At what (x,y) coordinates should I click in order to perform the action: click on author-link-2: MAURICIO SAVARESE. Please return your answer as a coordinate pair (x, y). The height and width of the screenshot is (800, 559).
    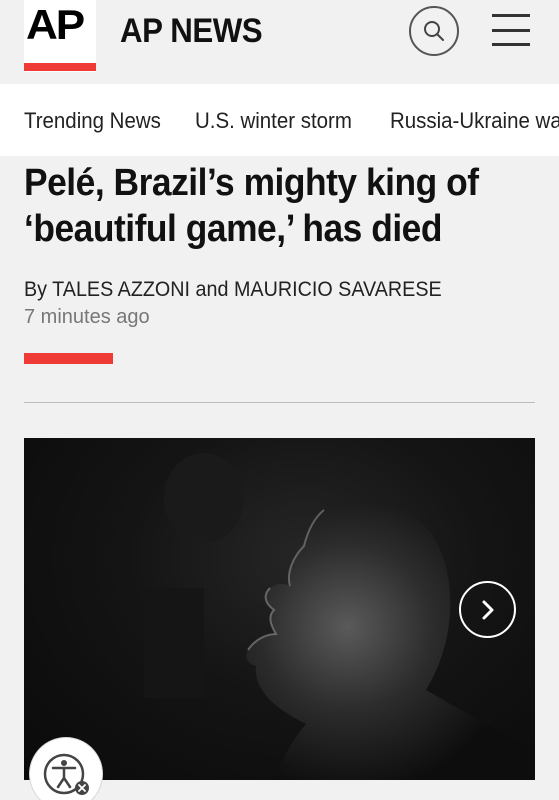
    Looking at the image, I should click on (338, 289).